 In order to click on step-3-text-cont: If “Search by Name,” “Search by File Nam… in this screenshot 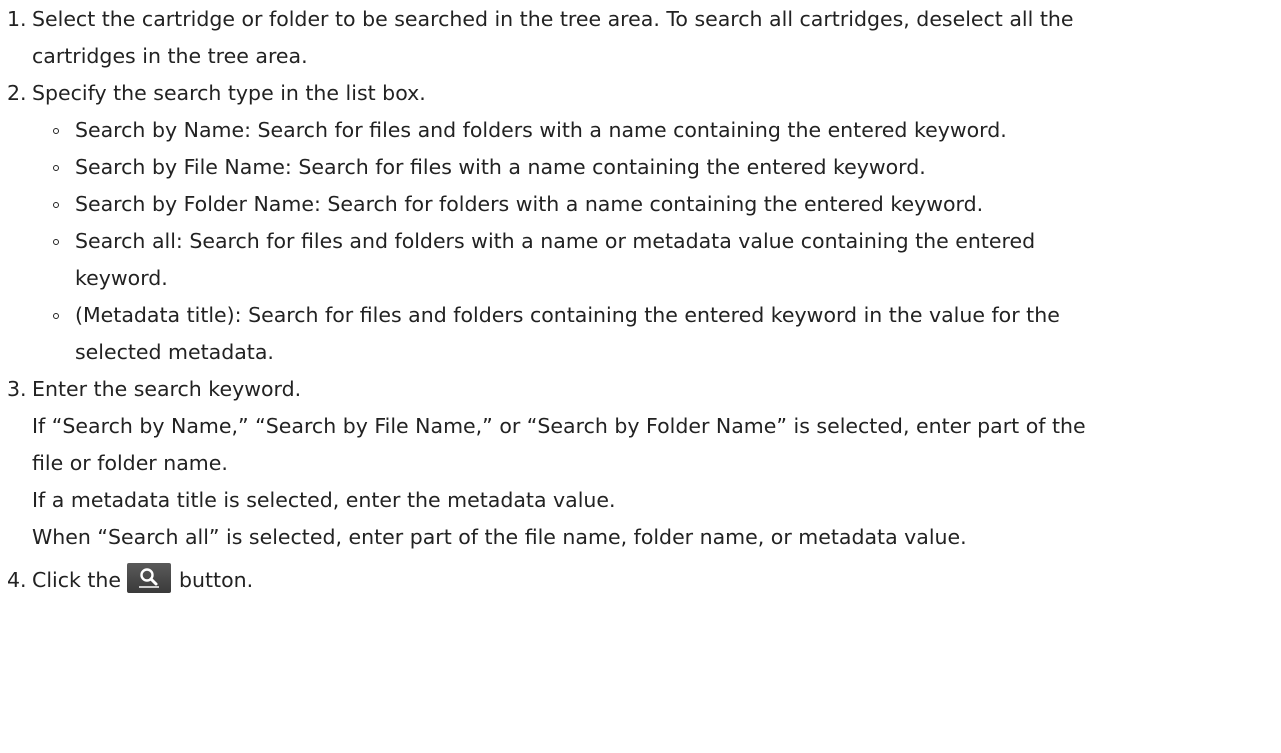, I will do `click(559, 426)`.